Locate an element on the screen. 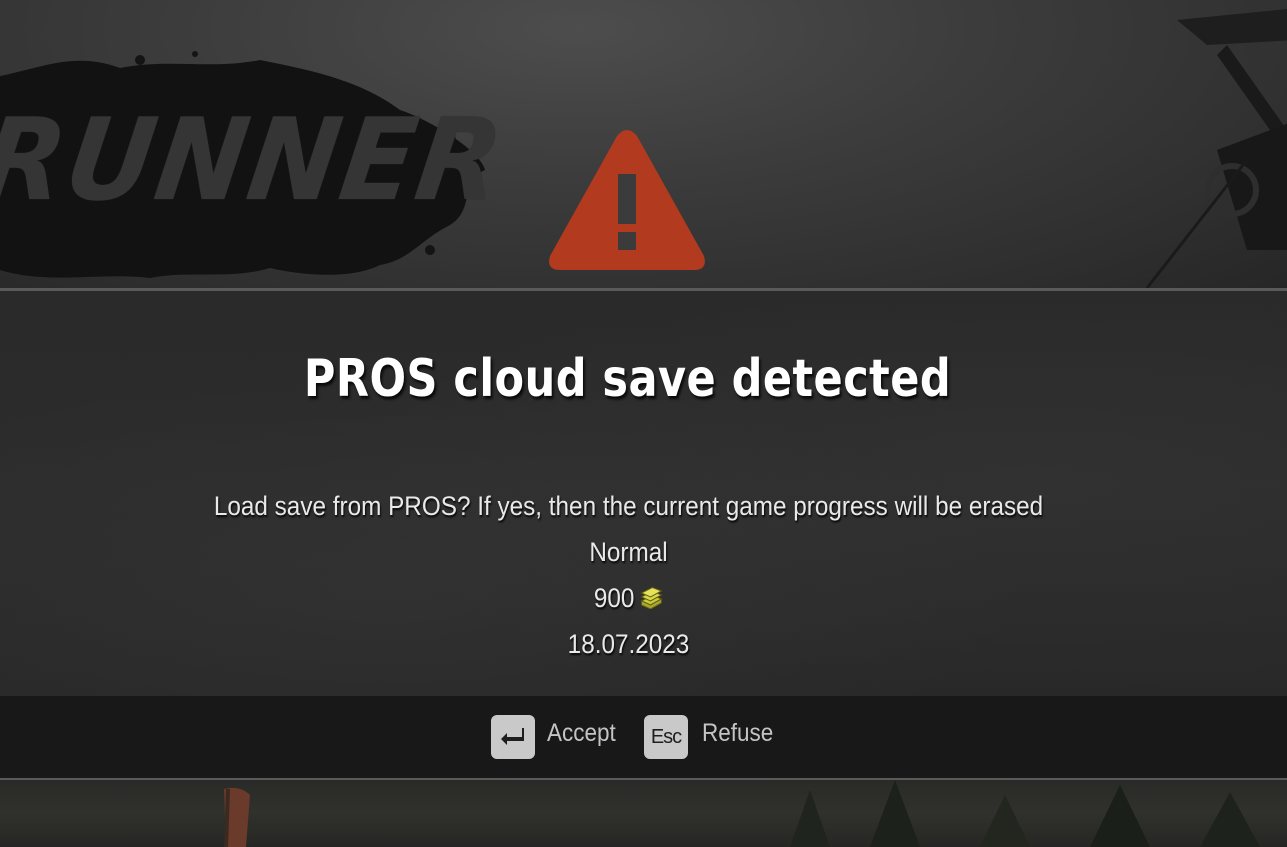 The image size is (1287, 847). accept-label: Accept is located at coordinates (581, 733).